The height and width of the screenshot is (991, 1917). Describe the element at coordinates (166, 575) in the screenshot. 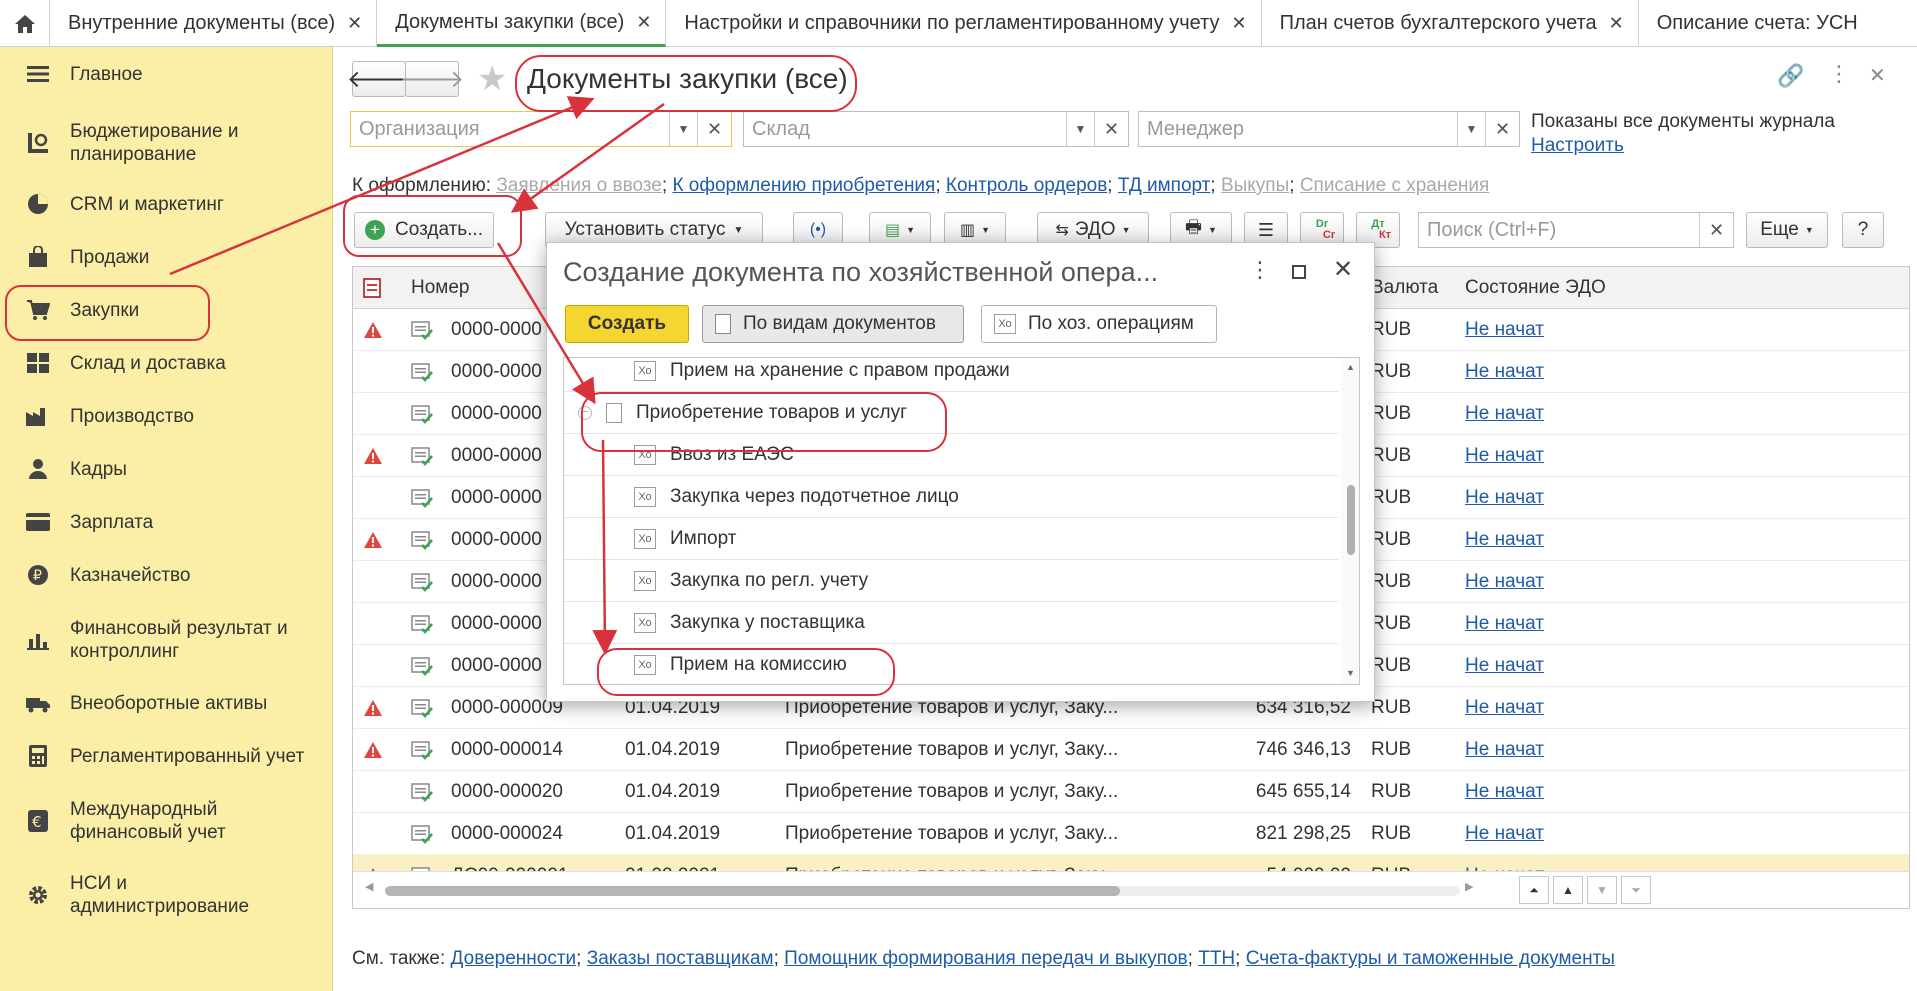

I see `sidebar-item-treasury: ₽ Казначейство` at that location.